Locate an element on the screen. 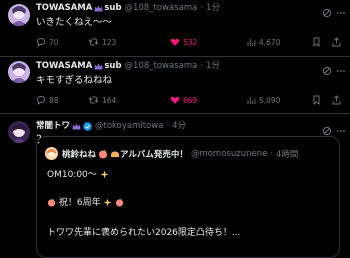  like-count: 532 is located at coordinates (190, 42).